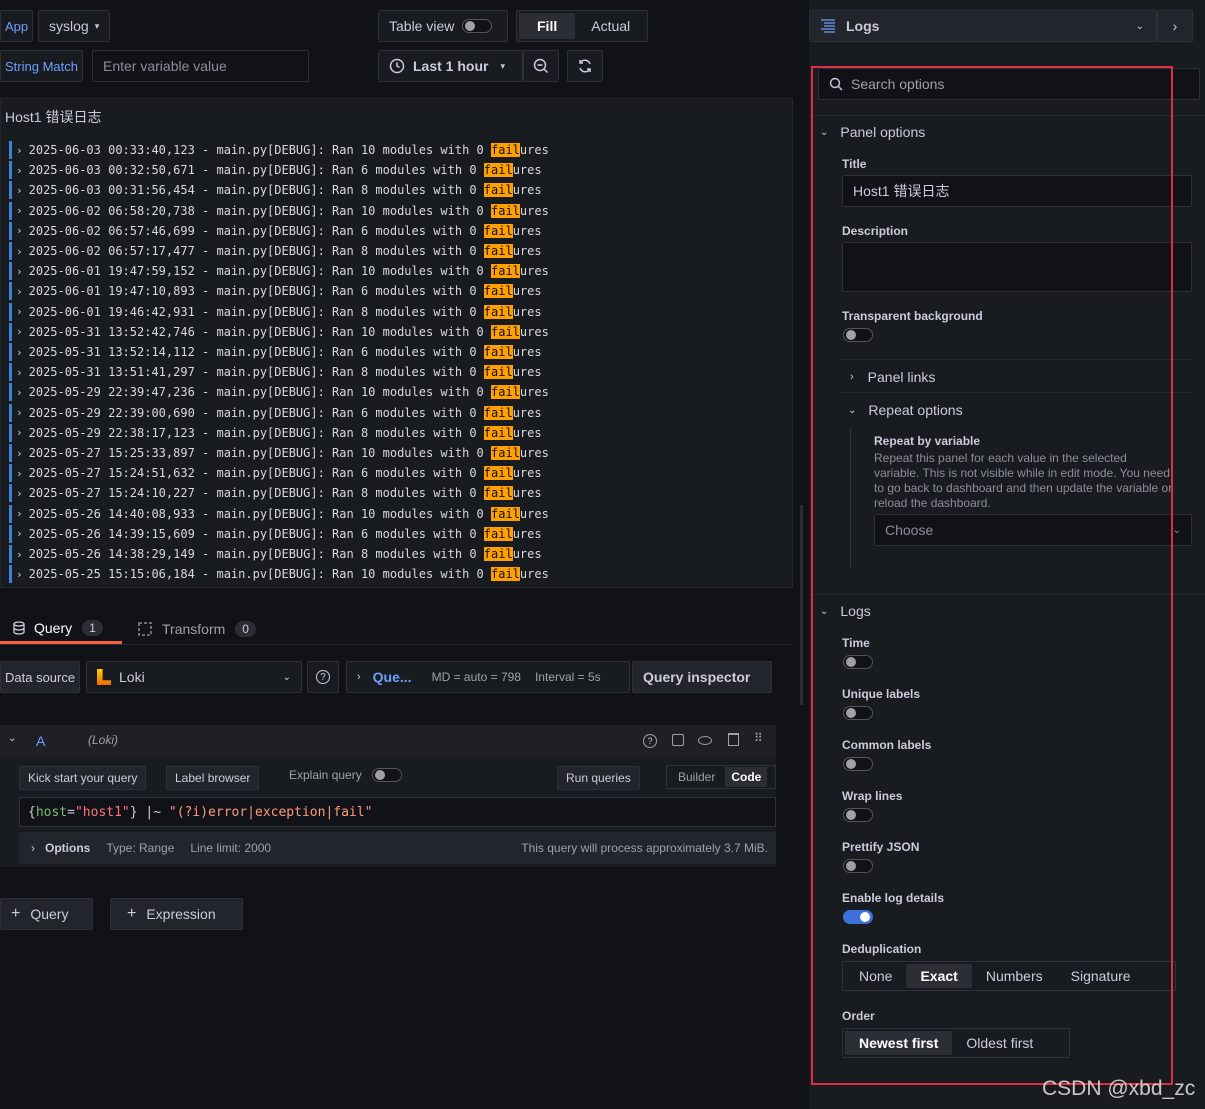  What do you see at coordinates (1033, 530) in the screenshot?
I see `repeat-variable-select: Choose ⌄` at bounding box center [1033, 530].